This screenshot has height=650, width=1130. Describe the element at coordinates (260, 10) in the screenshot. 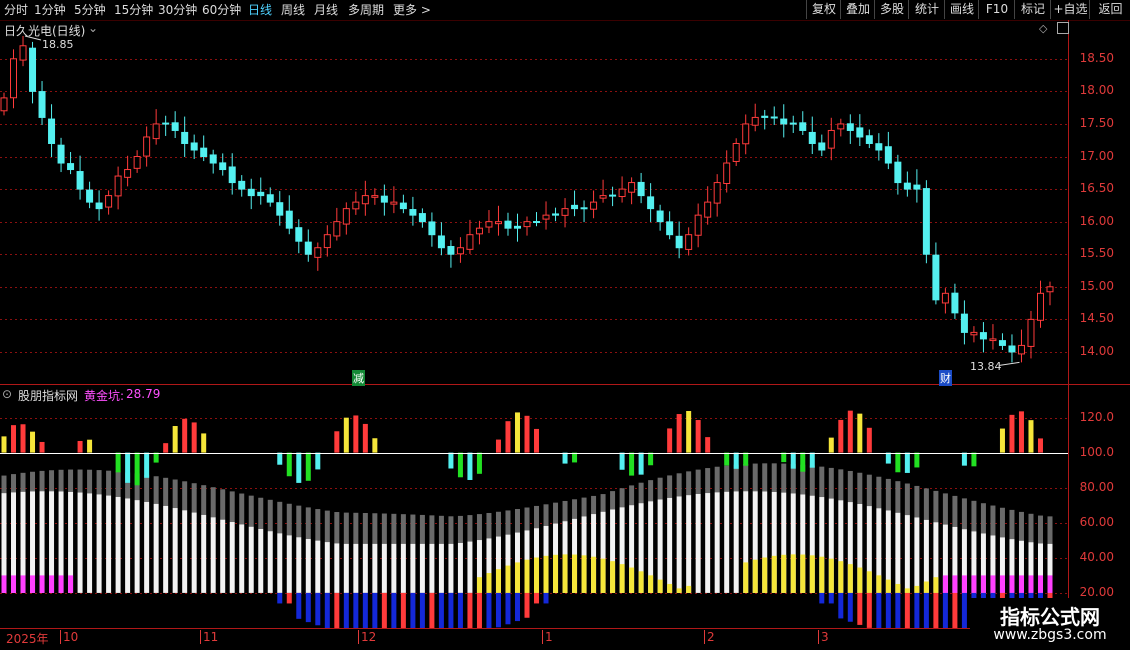

I see `timeframe-tab-6: 日线` at that location.